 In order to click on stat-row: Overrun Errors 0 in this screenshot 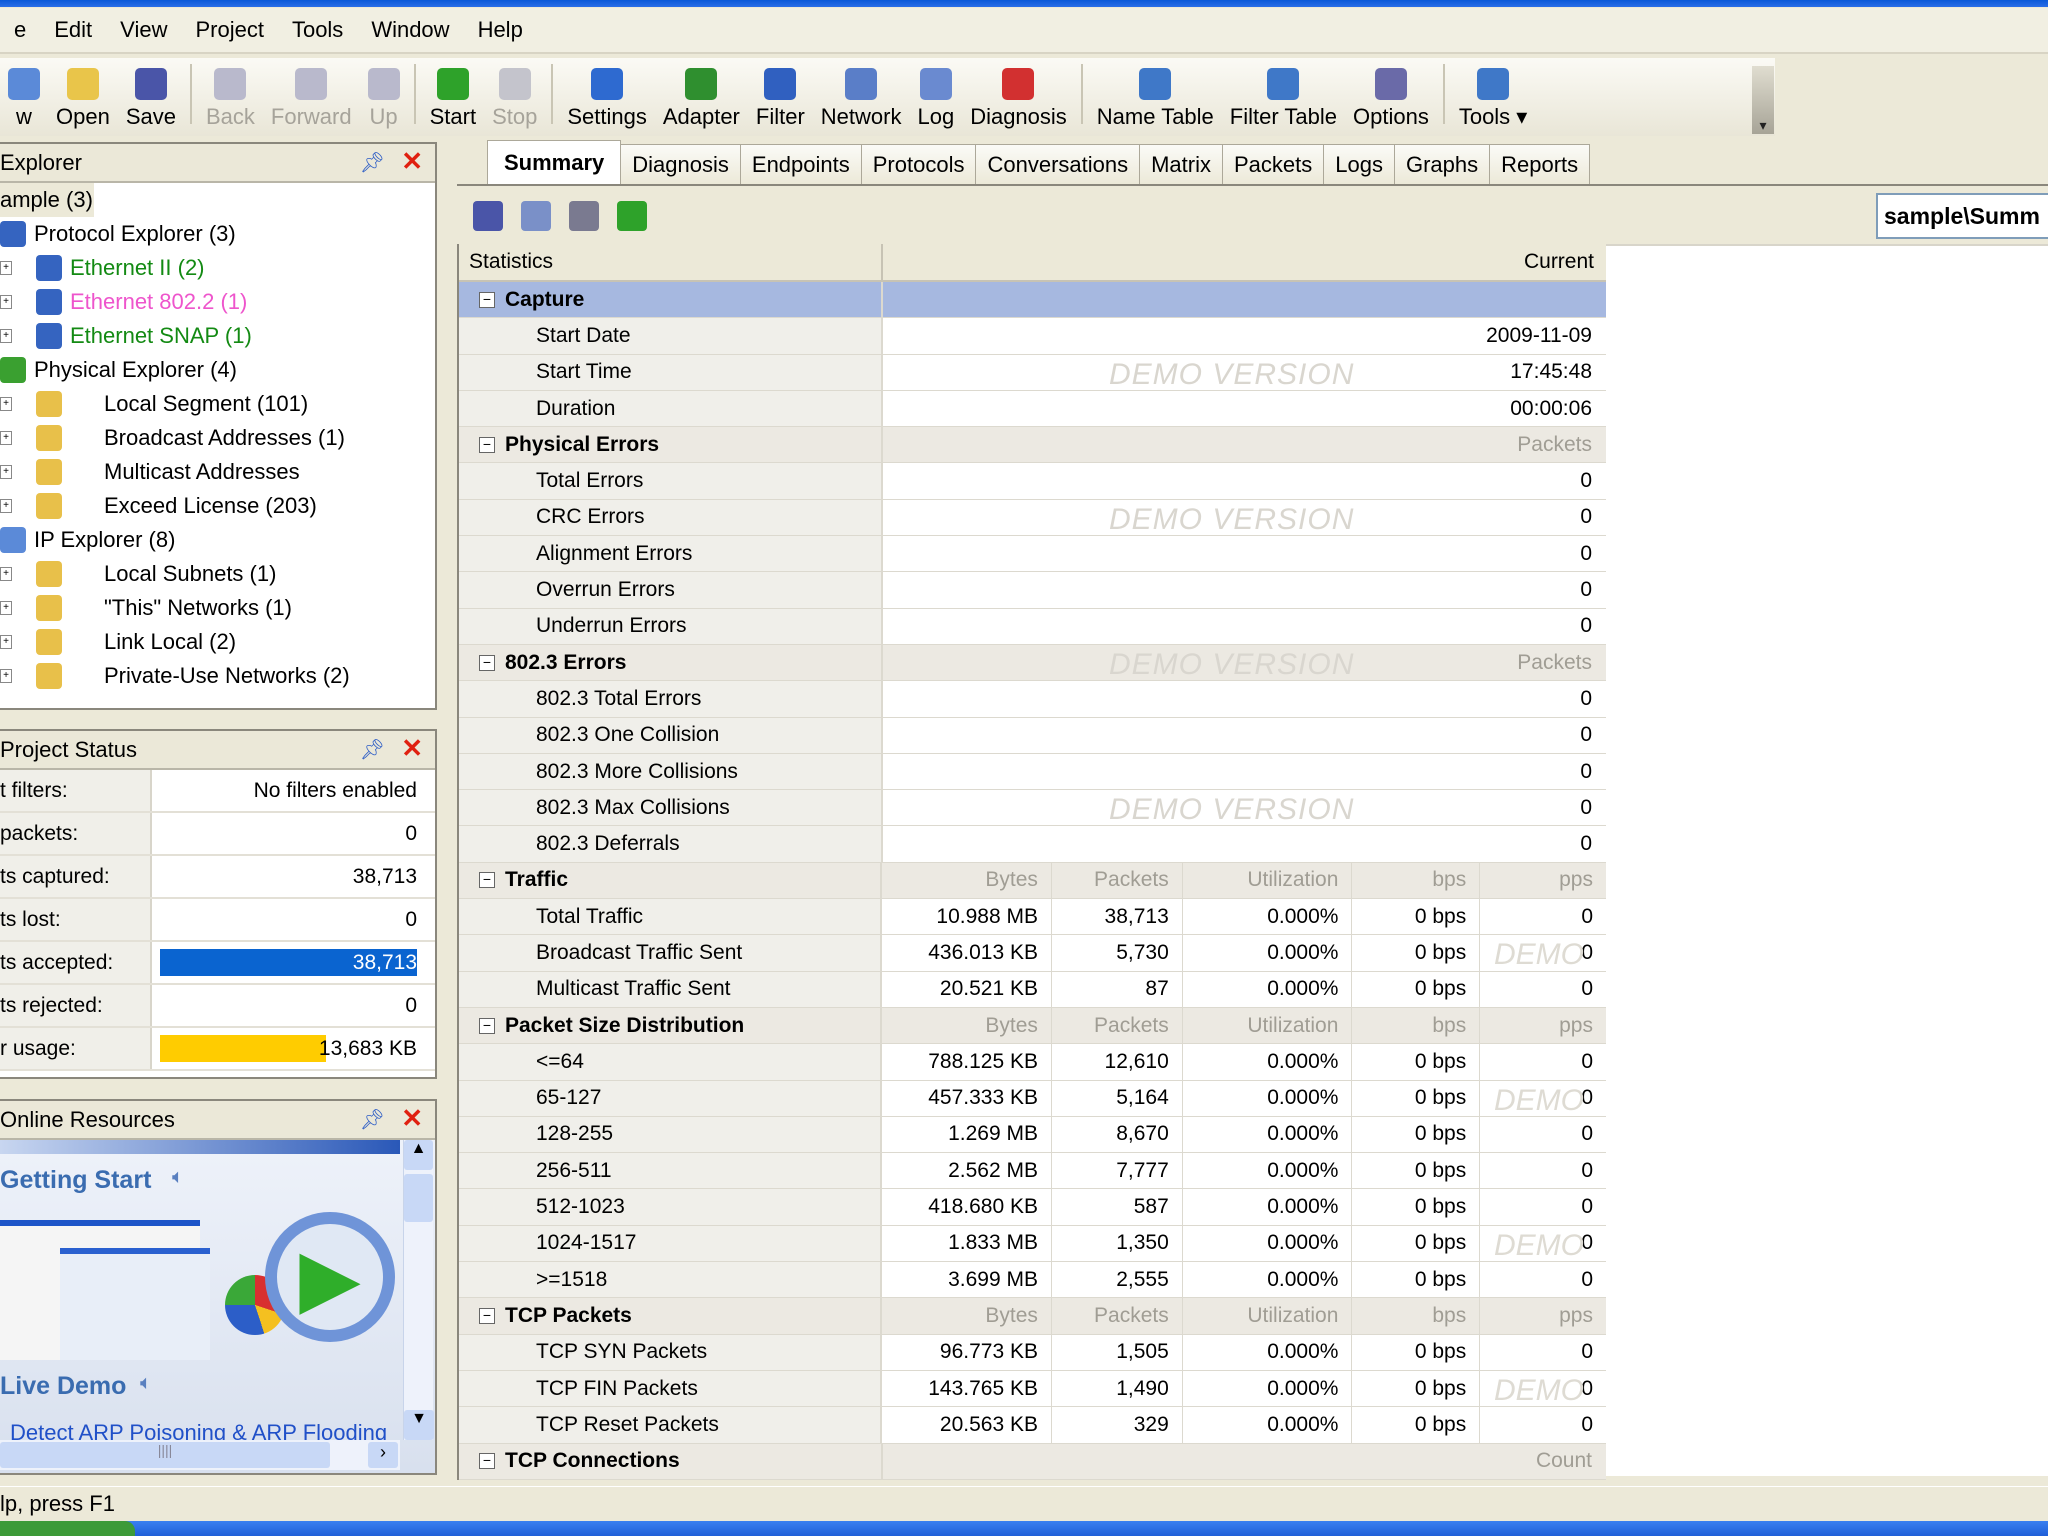, I will do `click(1032, 590)`.